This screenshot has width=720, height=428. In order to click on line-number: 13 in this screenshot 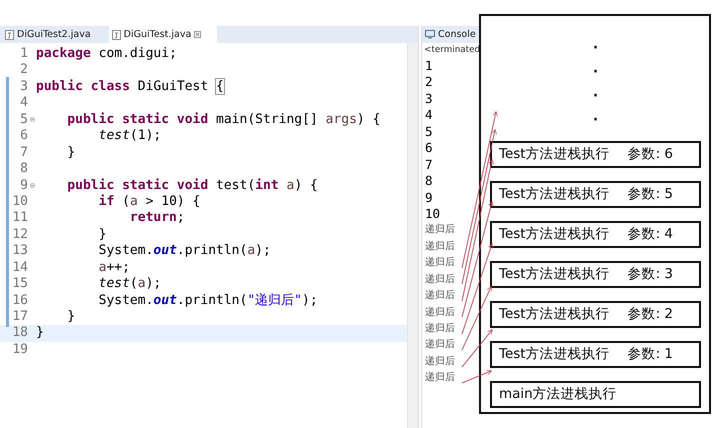, I will do `click(19, 251)`.